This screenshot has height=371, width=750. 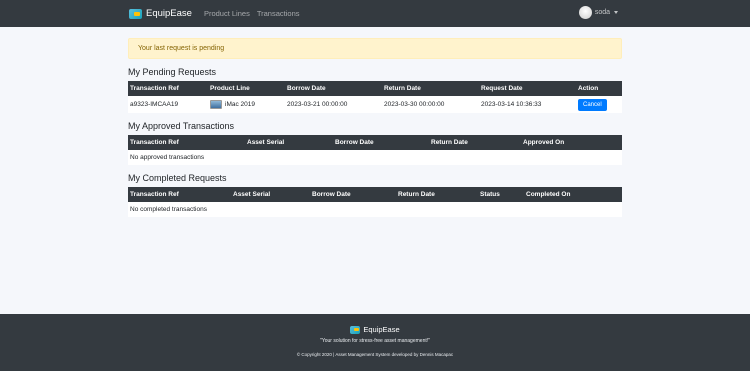 I want to click on brand-name: EquipEase, so click(x=169, y=13).